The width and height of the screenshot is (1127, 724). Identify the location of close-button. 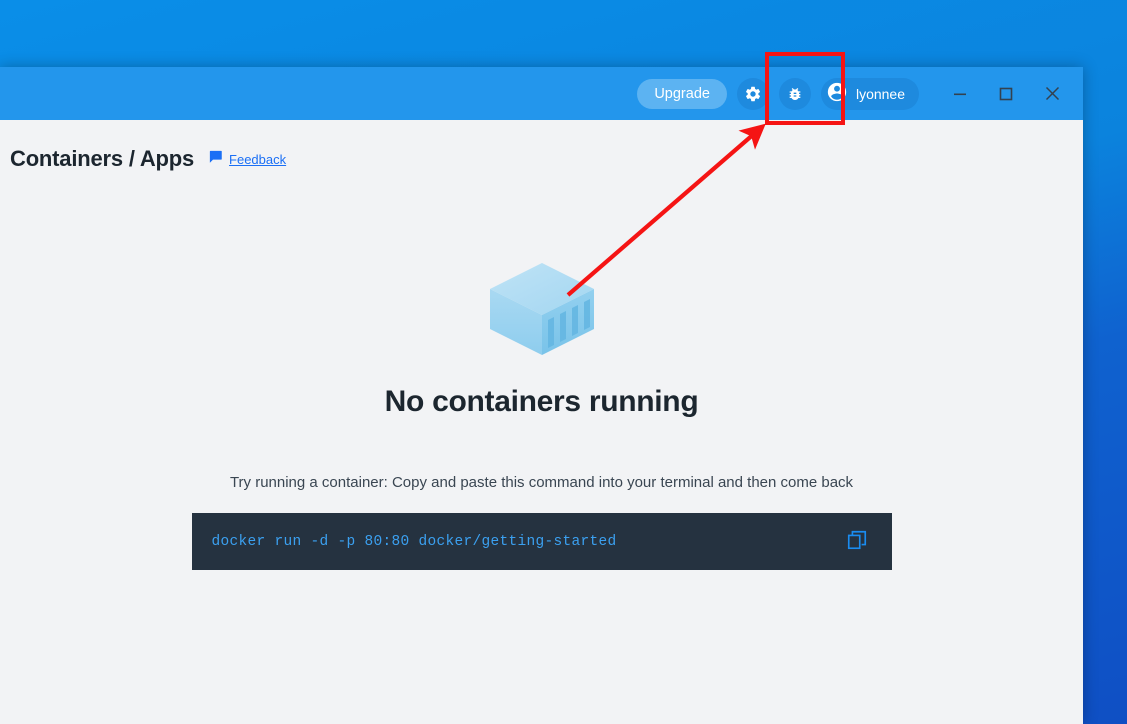
(1052, 94).